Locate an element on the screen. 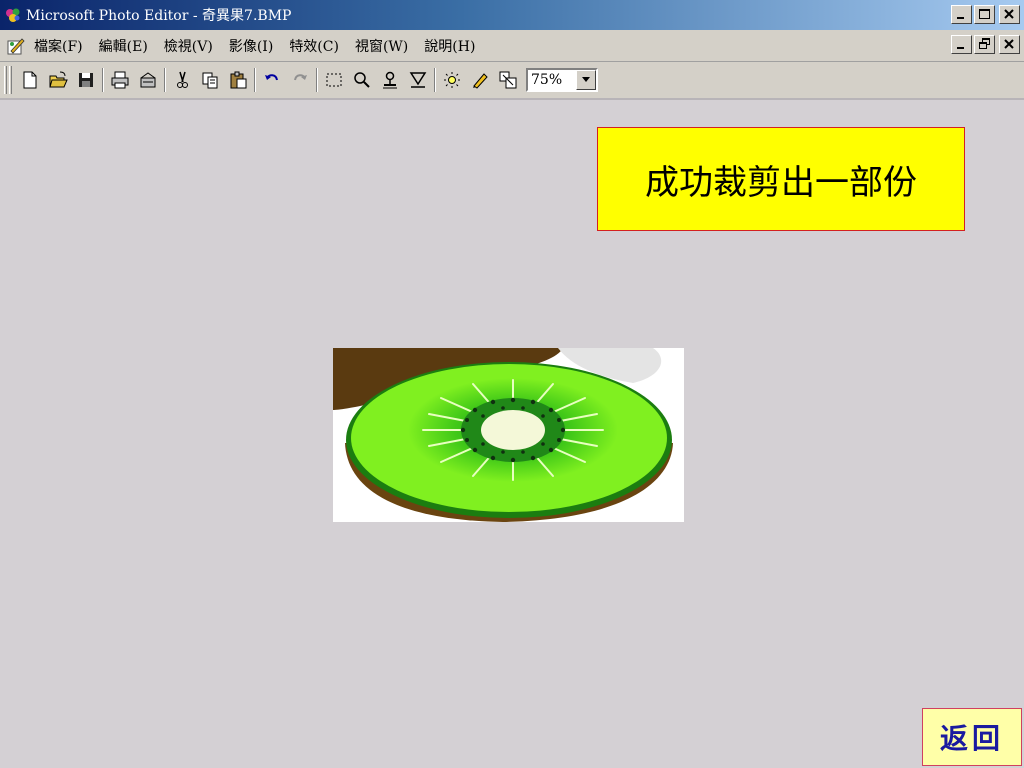 This screenshot has width=1024, height=768. paste-clipboard-icon is located at coordinates (238, 80).